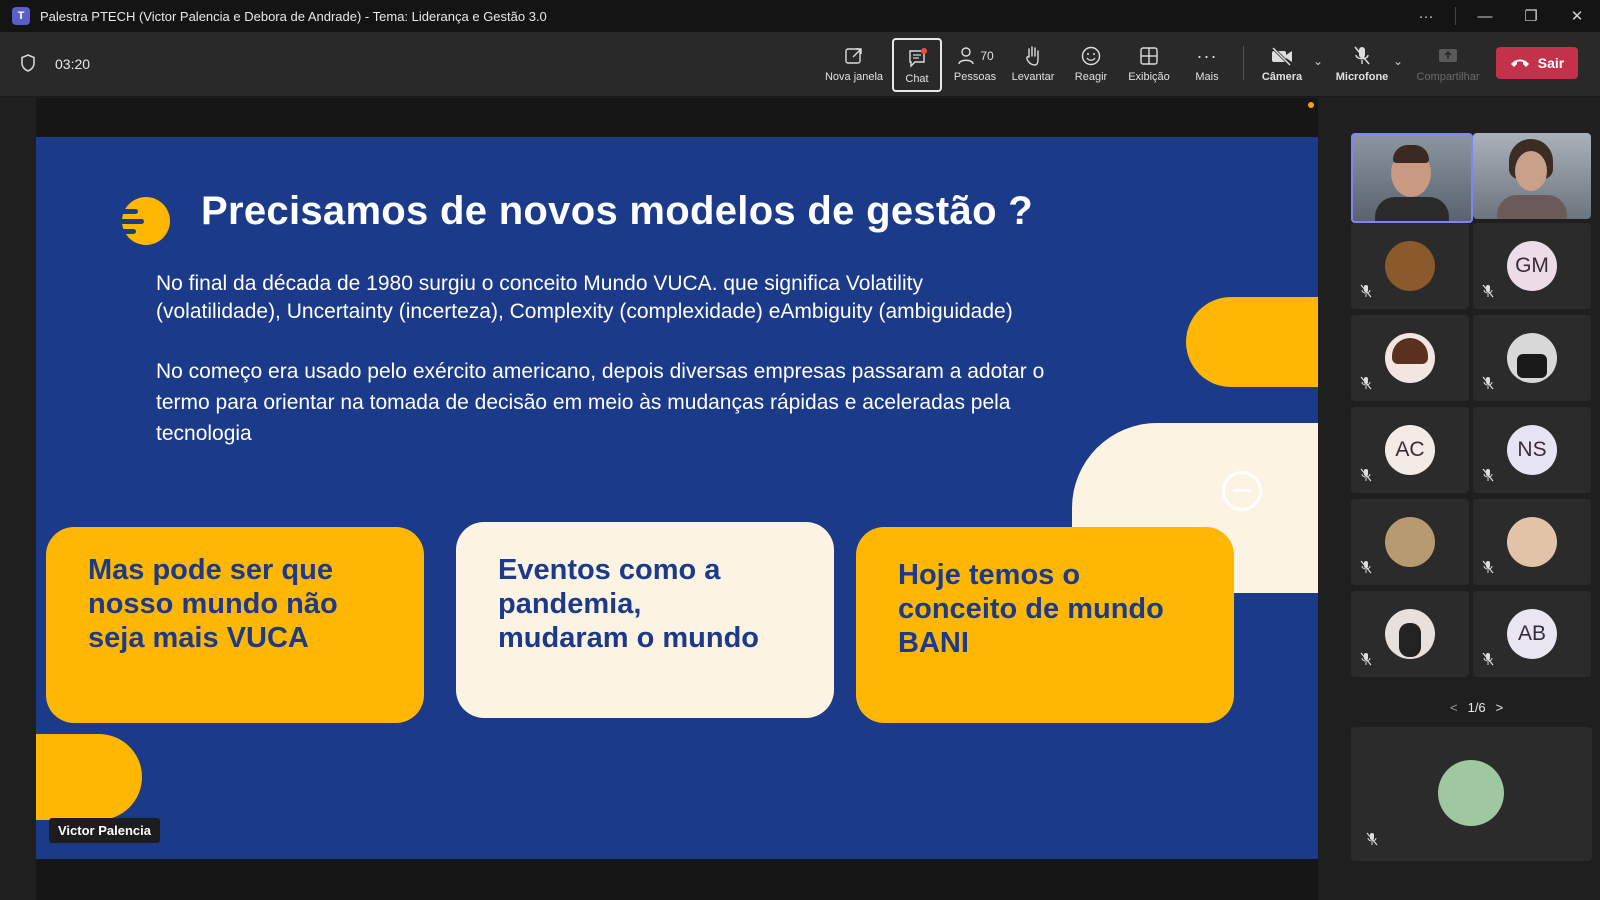 This screenshot has height=900, width=1600. Describe the element at coordinates (1031, 609) in the screenshot. I see `card-text: Hoje temos o conceito de mundo BANI` at that location.